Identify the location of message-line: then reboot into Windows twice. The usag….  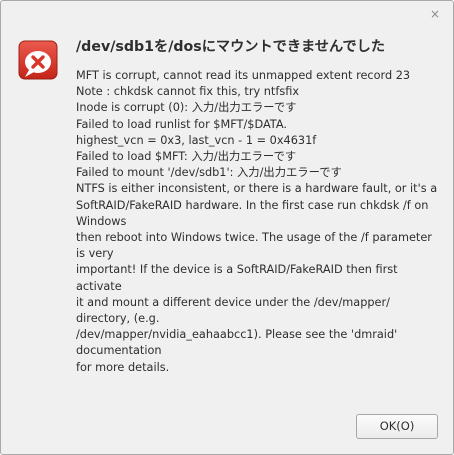
(254, 238).